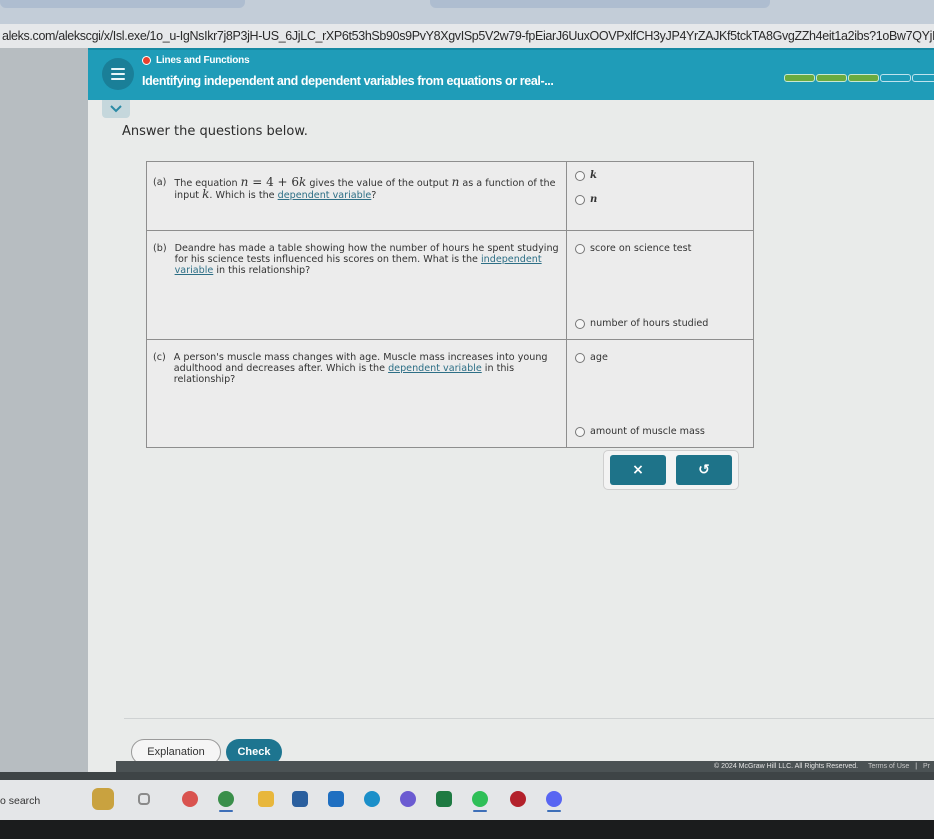 This screenshot has width=934, height=839. What do you see at coordinates (467, 12) in the screenshot?
I see `browser-tab-strip` at bounding box center [467, 12].